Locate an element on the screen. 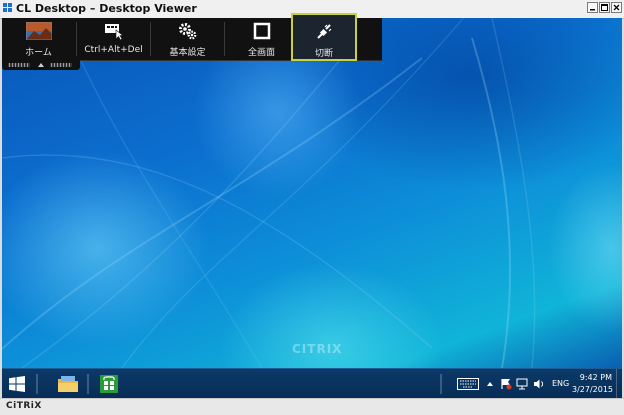  status-bar: CiTRiX is located at coordinates (312, 406).